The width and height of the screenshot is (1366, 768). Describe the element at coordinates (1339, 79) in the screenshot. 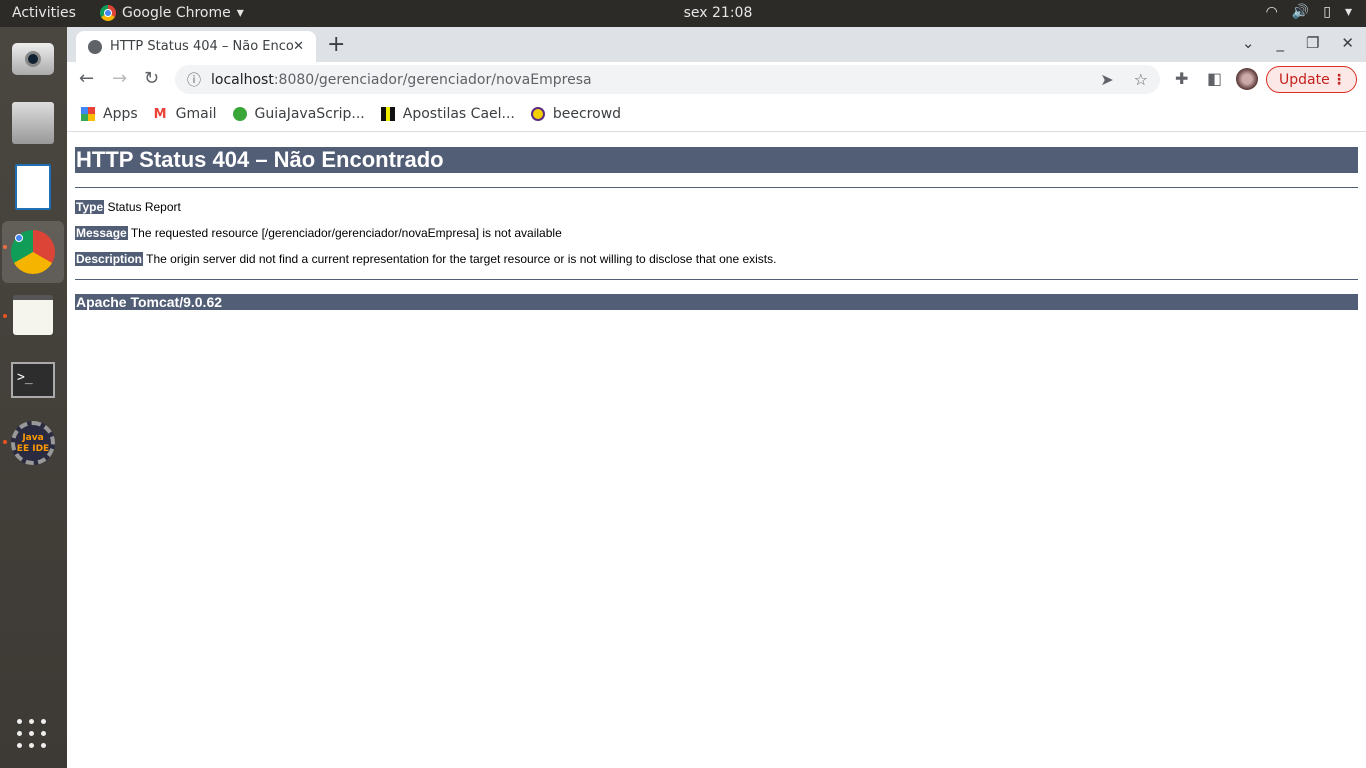

I see `menu-icon: ⋮` at that location.